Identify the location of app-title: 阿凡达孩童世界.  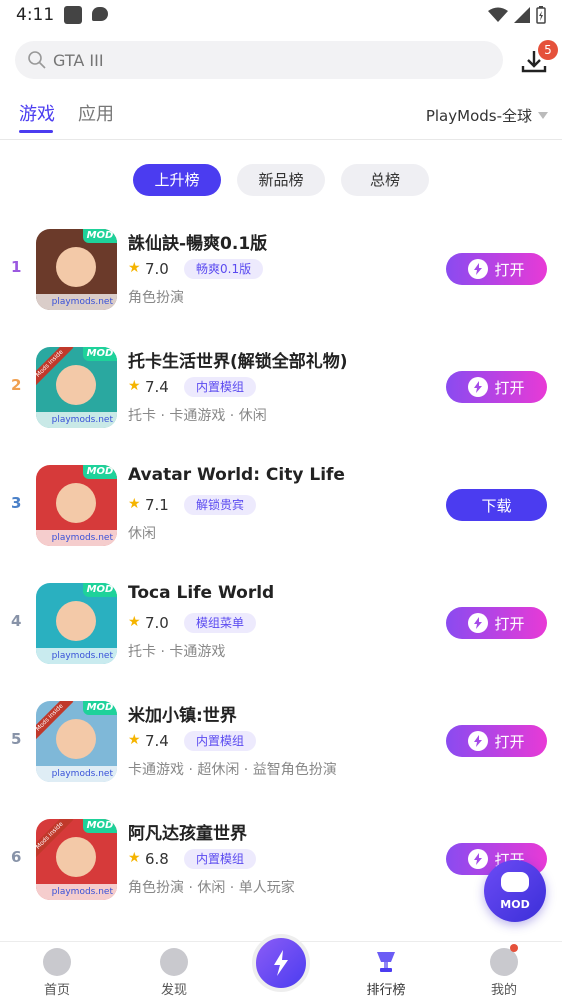
(187, 831).